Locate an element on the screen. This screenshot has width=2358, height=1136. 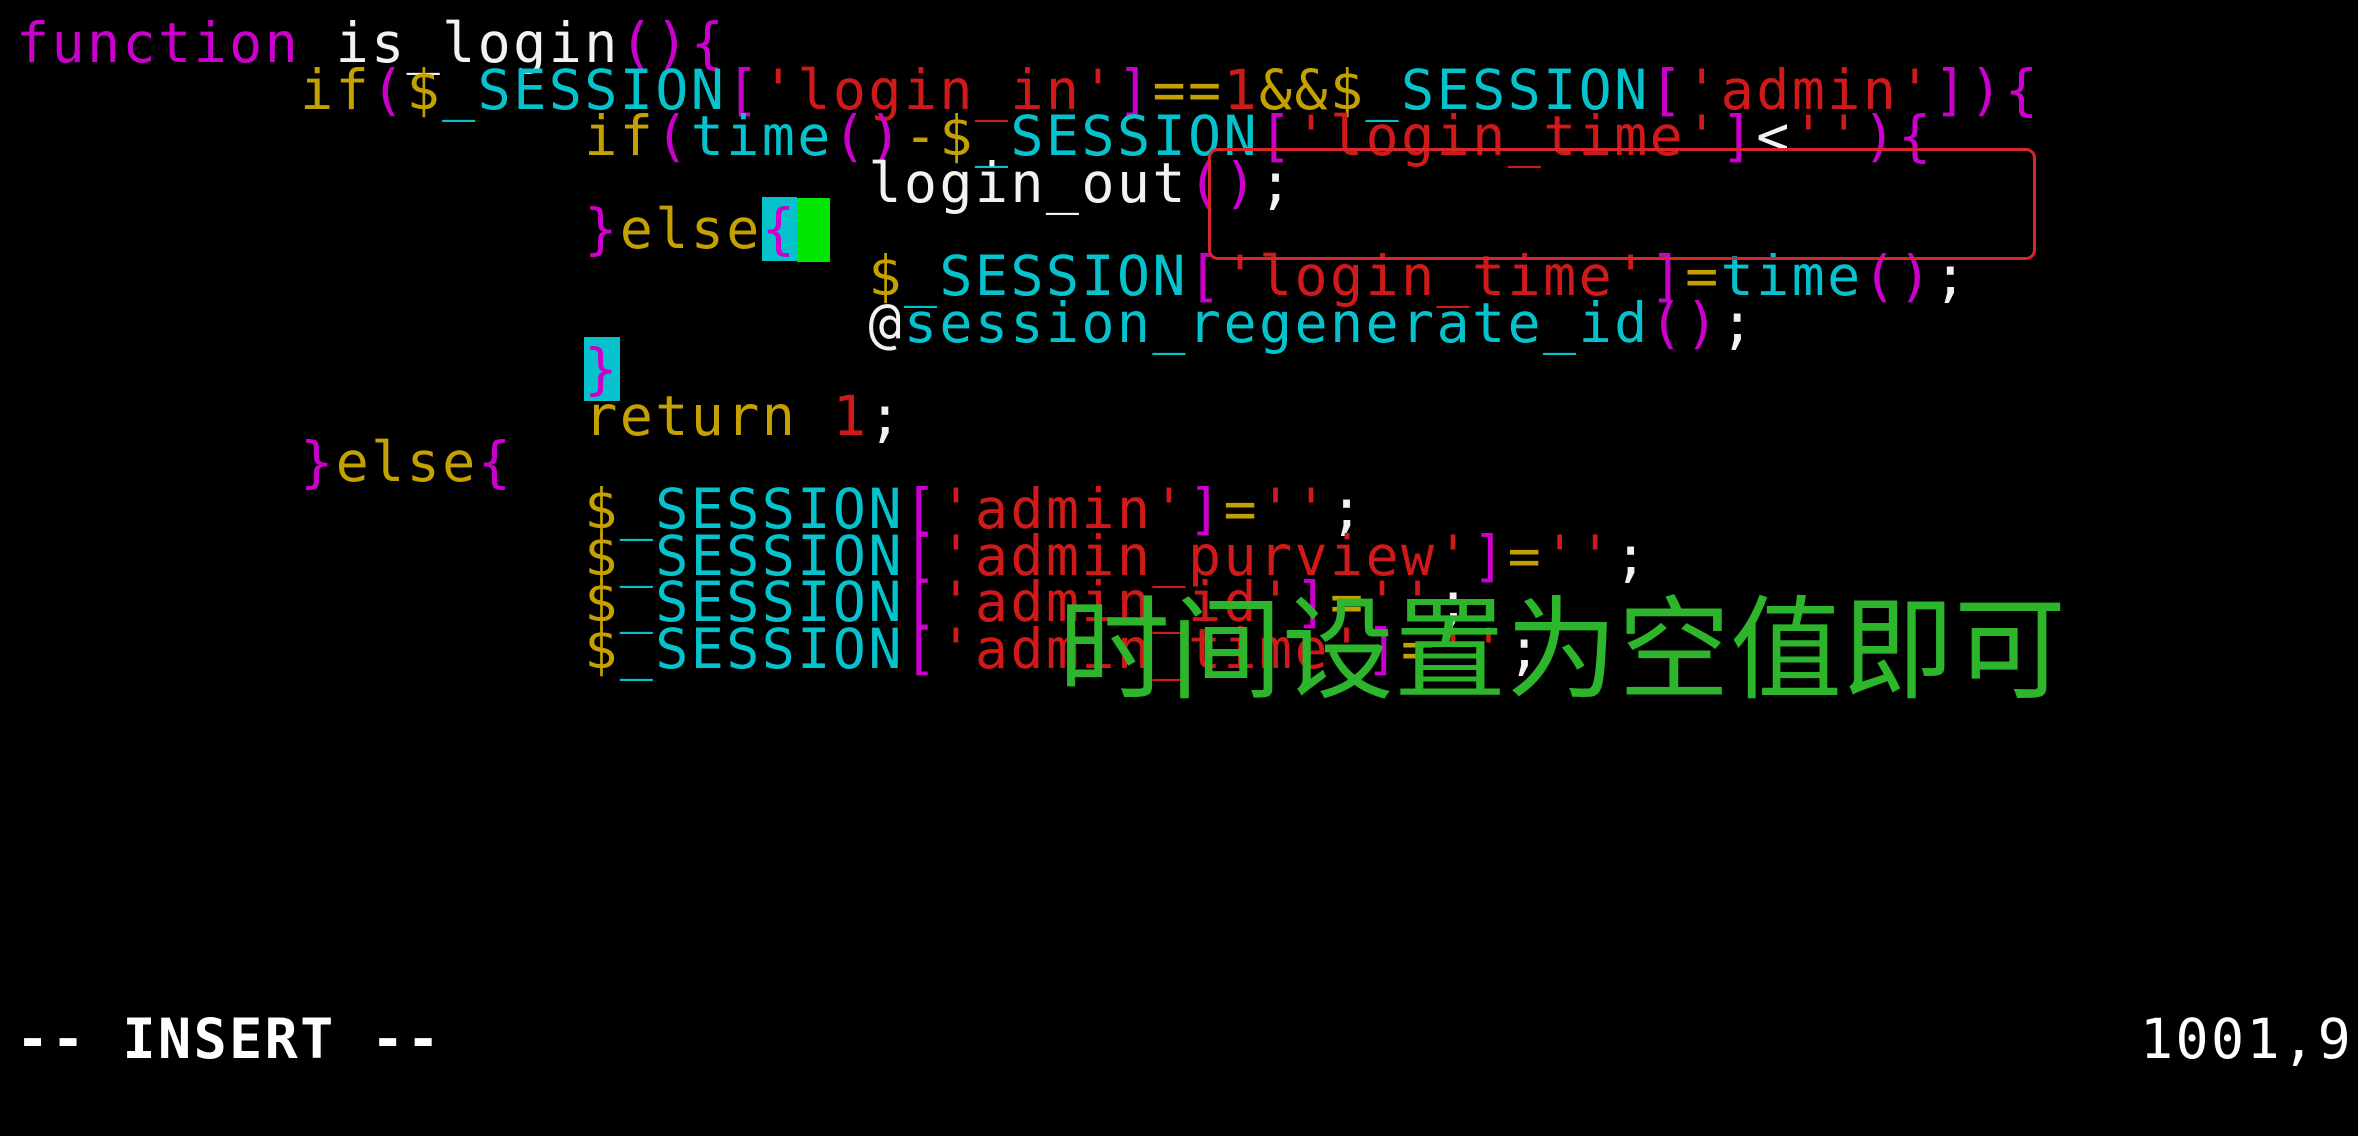
mode-indicator: -- INSERT -- is located at coordinates (229, 1039).